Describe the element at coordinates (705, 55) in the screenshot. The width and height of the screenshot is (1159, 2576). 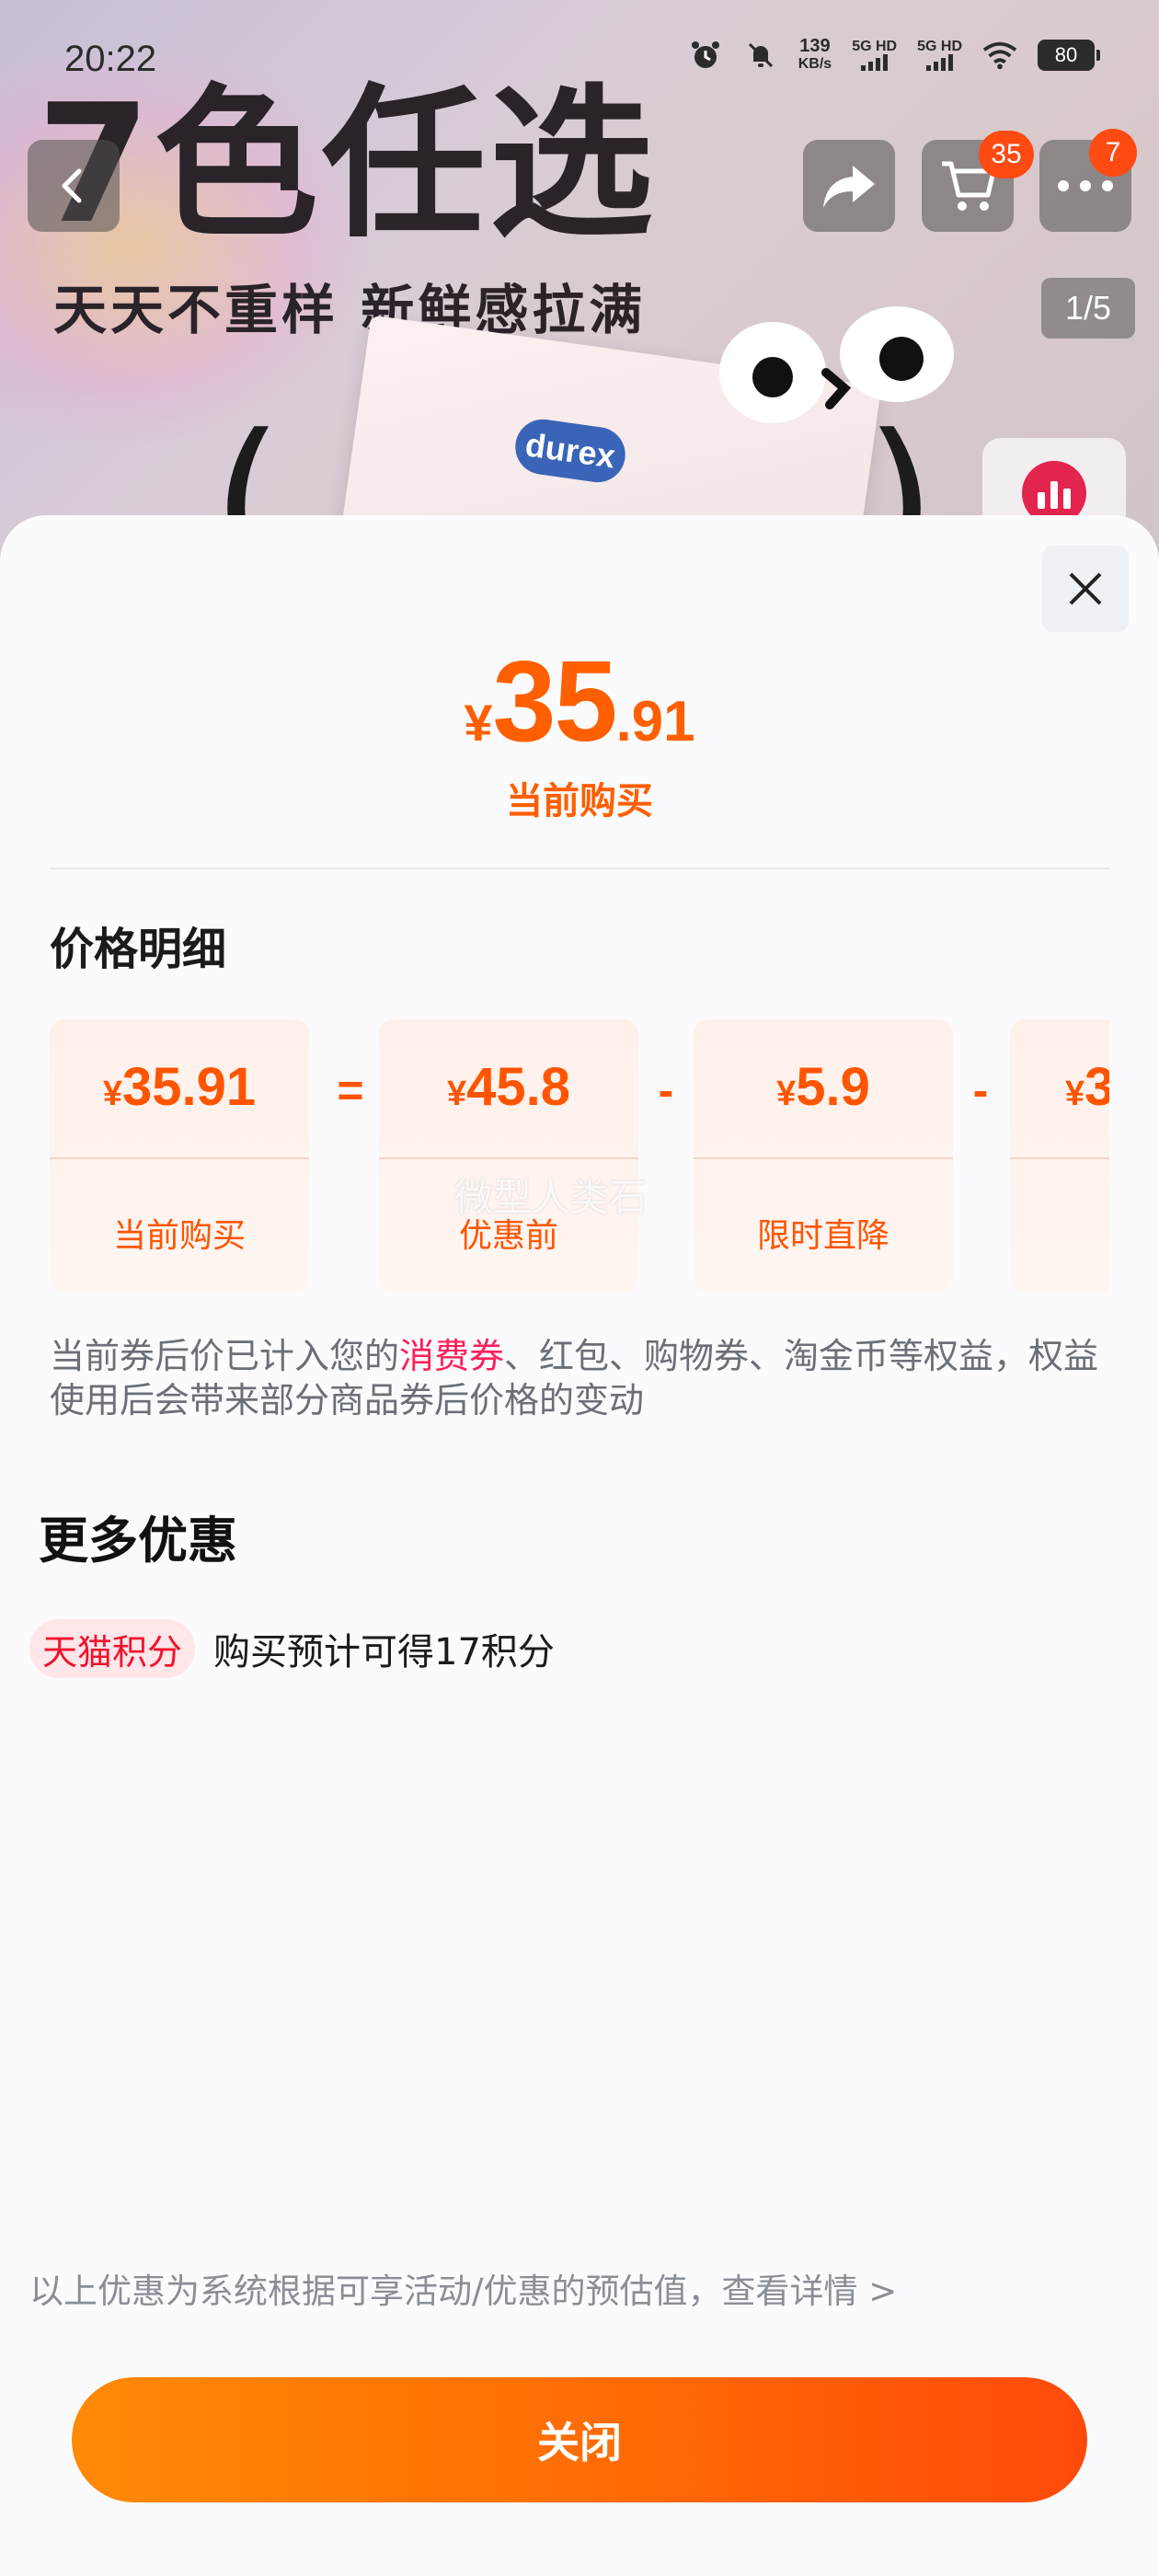
I see `alarm-icon` at that location.